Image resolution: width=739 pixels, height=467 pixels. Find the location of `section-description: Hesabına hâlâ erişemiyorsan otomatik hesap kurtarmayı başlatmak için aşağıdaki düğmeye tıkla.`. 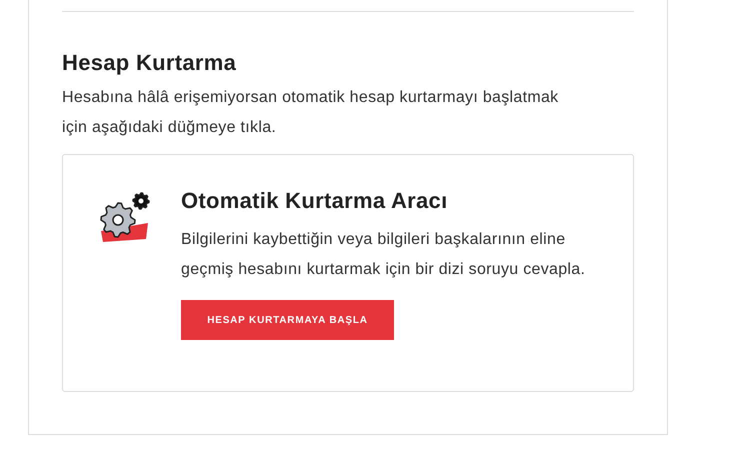

section-description: Hesabına hâlâ erişemiyorsan otomatik hesap kurtarmayı başlatmak için aşağıdaki düğmeye tıkla. is located at coordinates (311, 113).